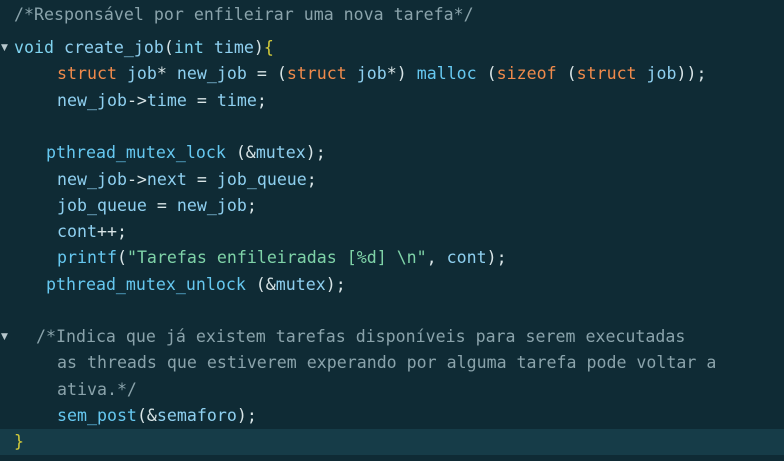 This screenshot has width=784, height=461. Describe the element at coordinates (97, 415) in the screenshot. I see `code-token: sem_post` at that location.